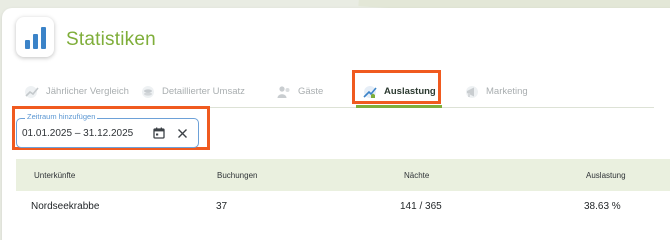  Describe the element at coordinates (159, 132) in the screenshot. I see `calendar-icon` at that location.